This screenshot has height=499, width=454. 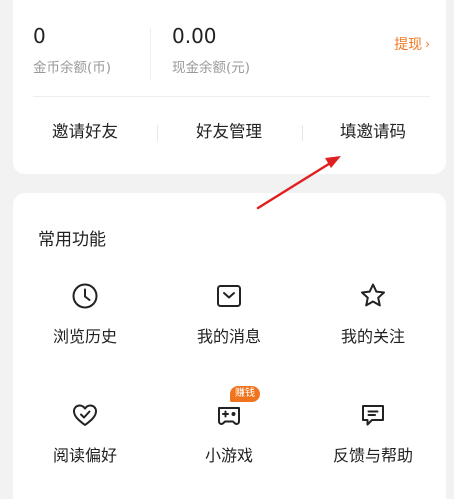 I want to click on feature-label: 反馈与帮助, so click(x=372, y=455).